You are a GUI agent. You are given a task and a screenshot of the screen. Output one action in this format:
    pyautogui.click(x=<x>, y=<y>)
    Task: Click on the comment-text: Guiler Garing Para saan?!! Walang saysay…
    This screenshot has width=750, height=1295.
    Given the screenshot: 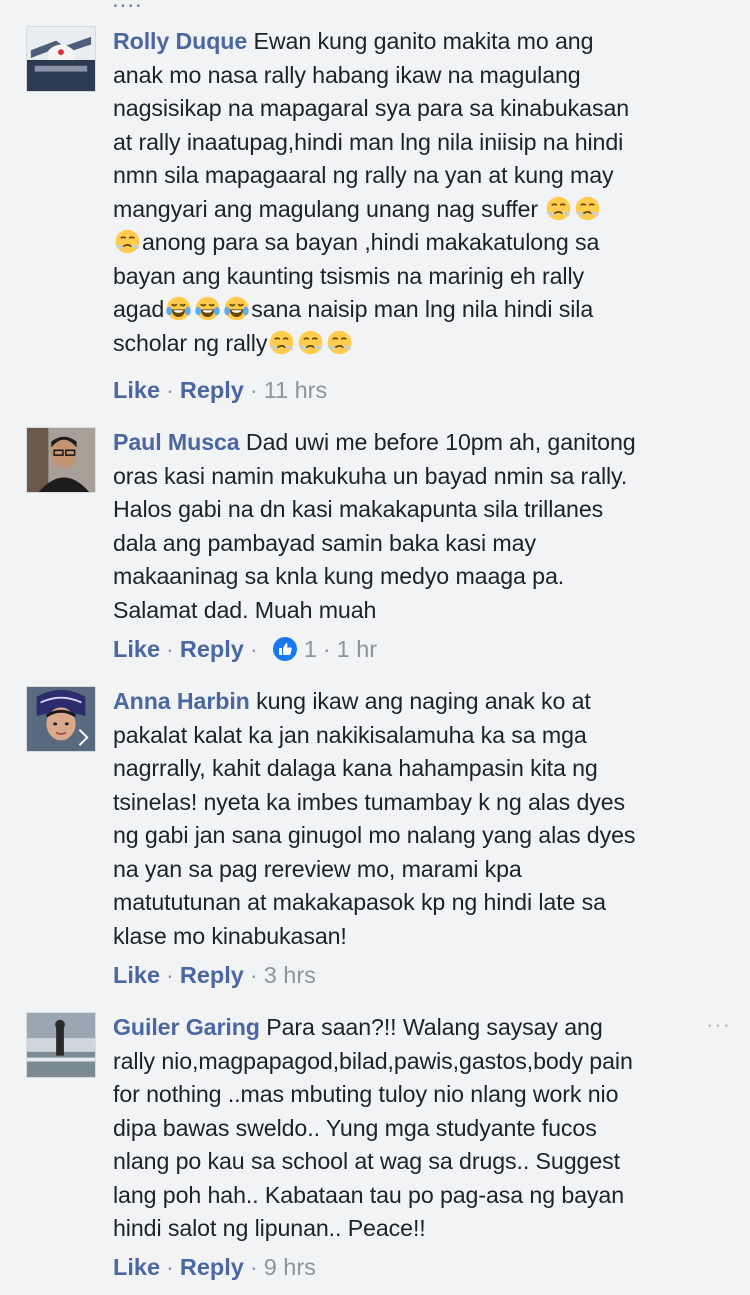 What is the action you would take?
    pyautogui.click(x=373, y=1127)
    